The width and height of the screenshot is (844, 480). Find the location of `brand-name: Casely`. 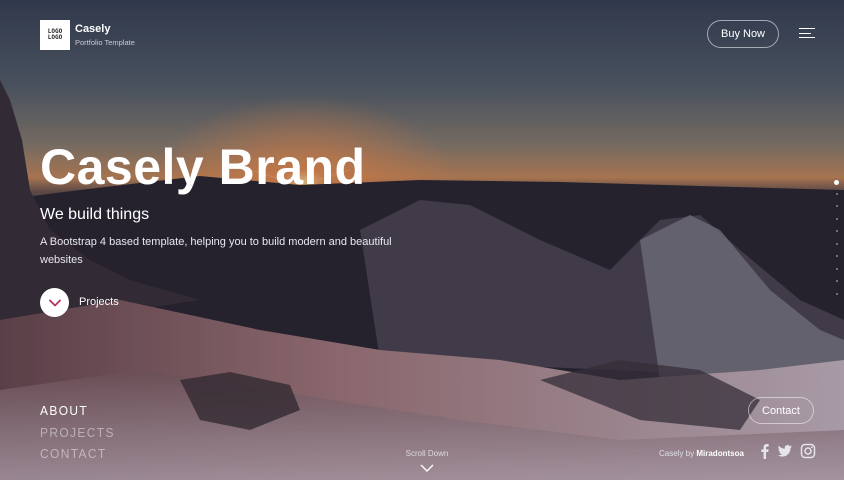

brand-name: Casely is located at coordinates (92, 29).